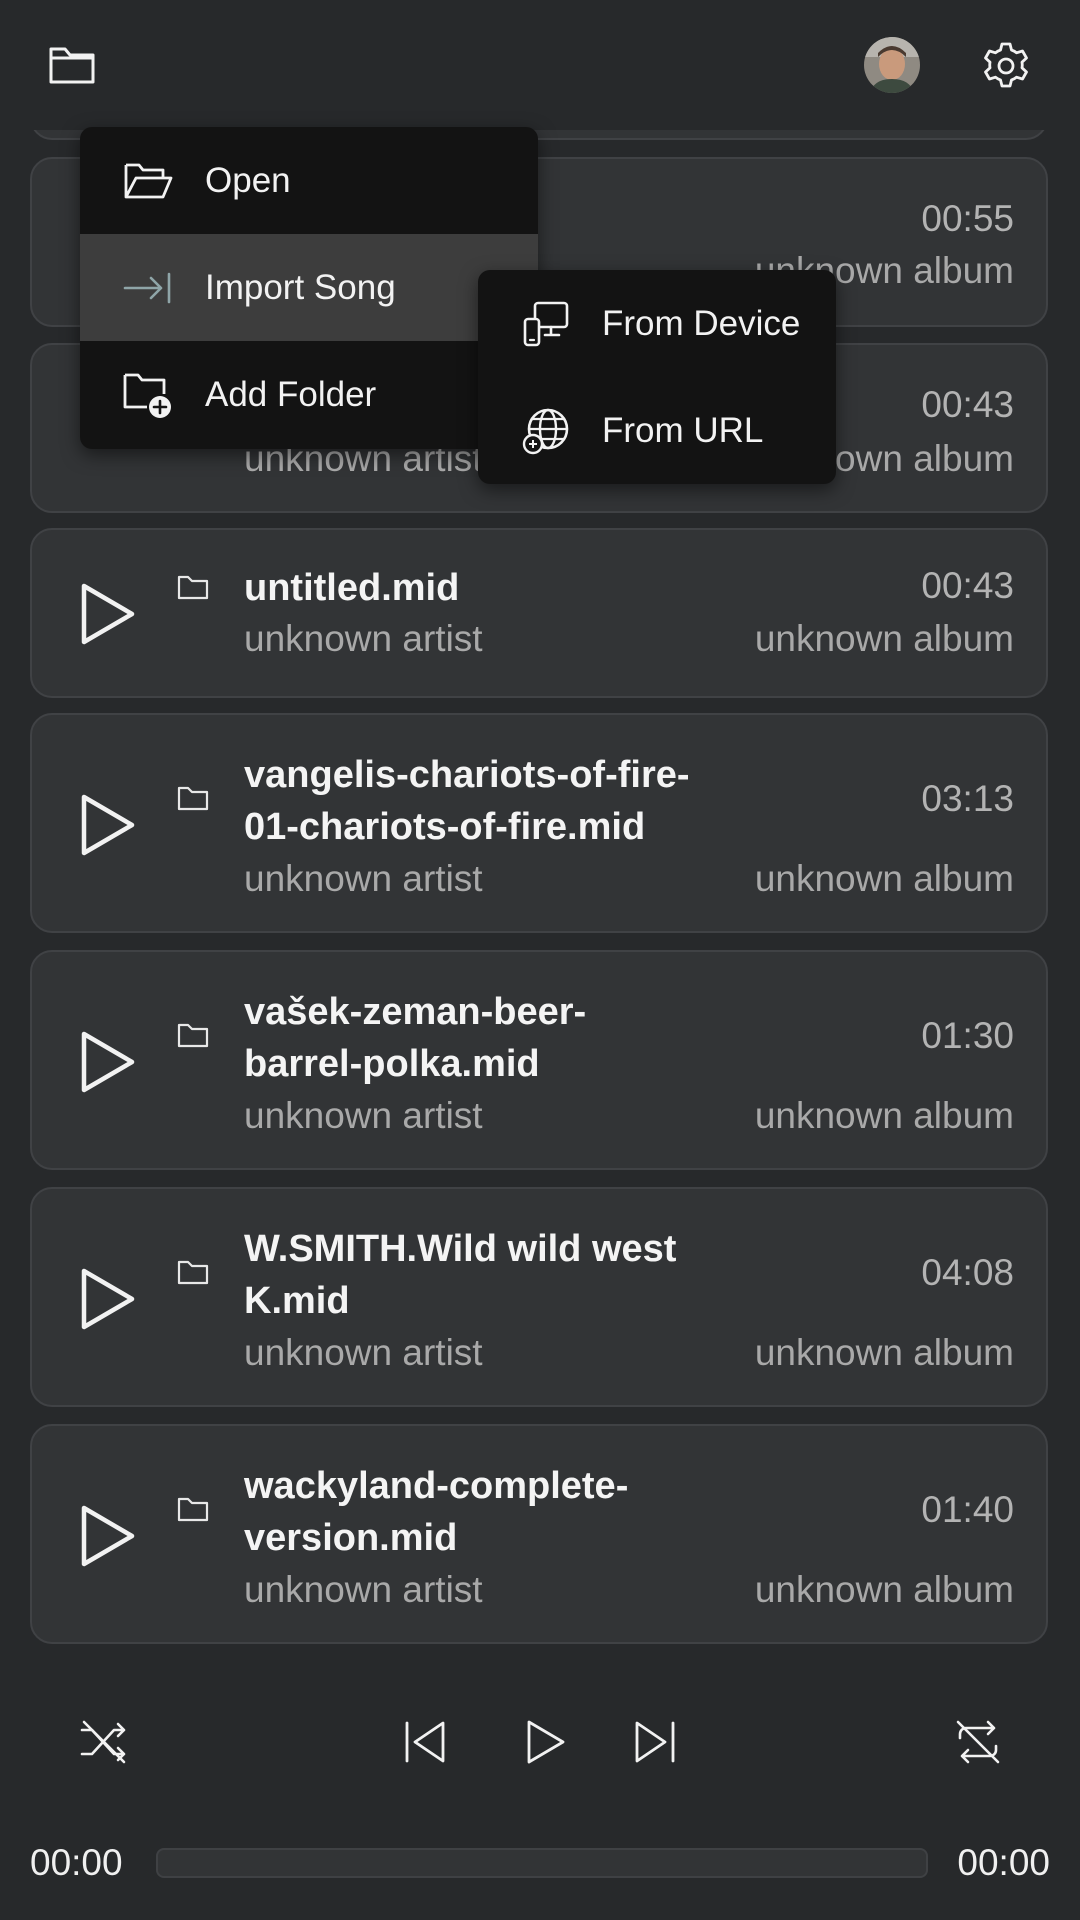  I want to click on menu-item-import-song: Import Song ›, so click(309, 287).